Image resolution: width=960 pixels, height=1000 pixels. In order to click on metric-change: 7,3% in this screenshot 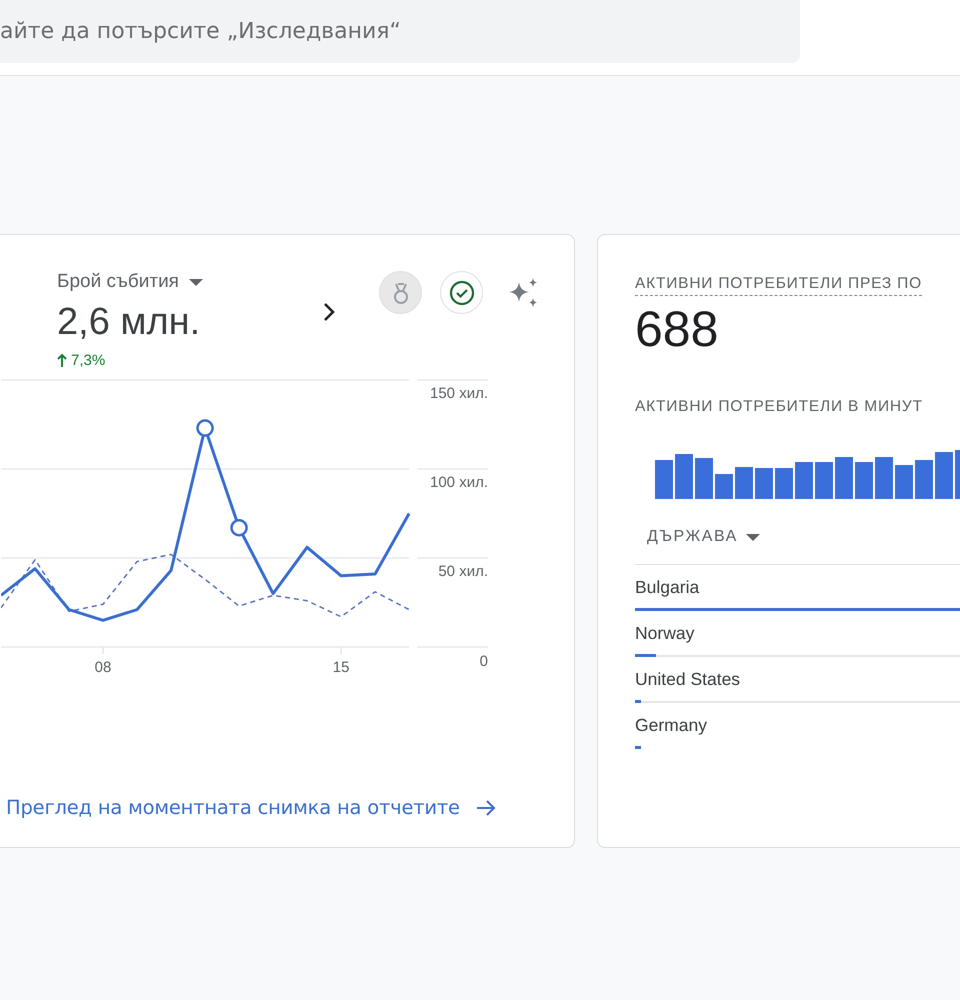, I will do `click(88, 360)`.